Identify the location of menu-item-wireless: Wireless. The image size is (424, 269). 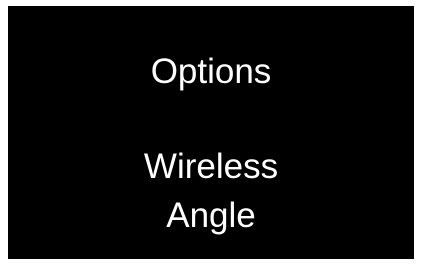
(211, 167).